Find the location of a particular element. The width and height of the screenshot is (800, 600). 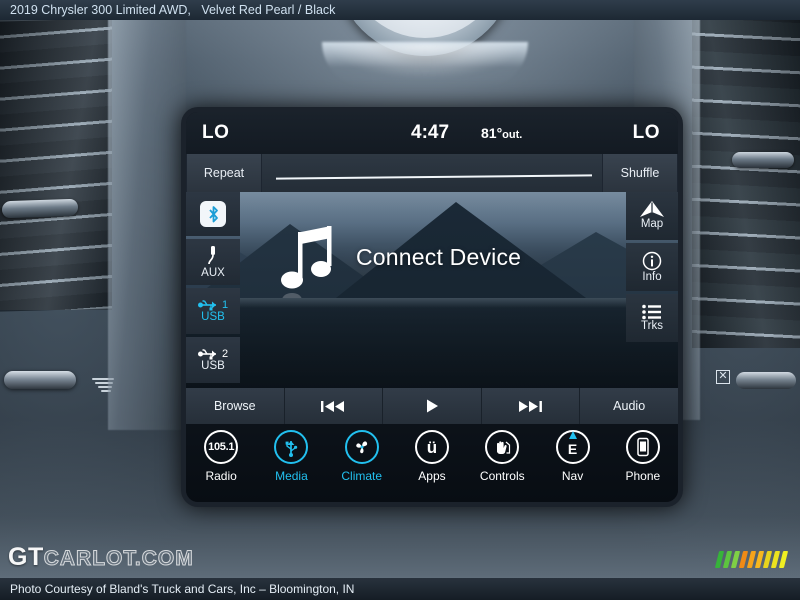

transport-bar: Browse Audio is located at coordinates (432, 406).